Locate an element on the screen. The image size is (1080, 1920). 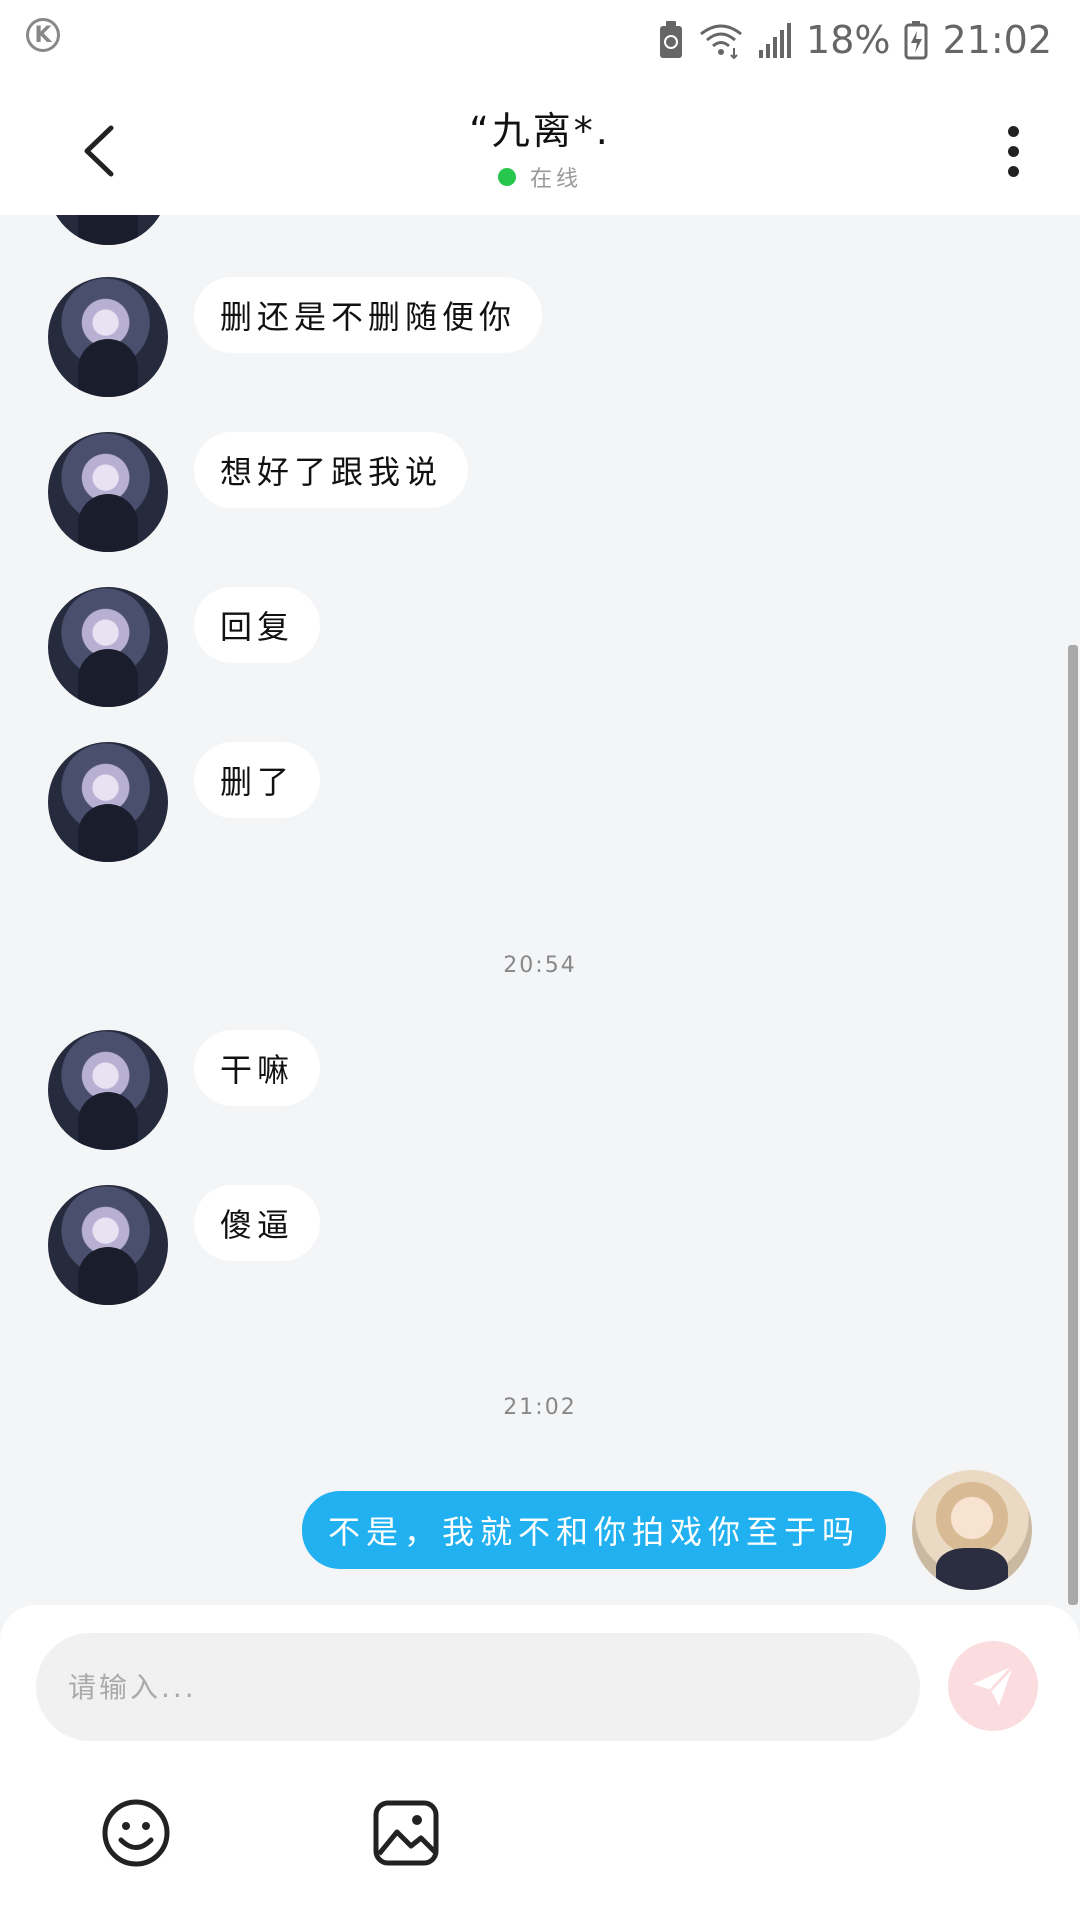
message-bubble: 删了 is located at coordinates (257, 780).